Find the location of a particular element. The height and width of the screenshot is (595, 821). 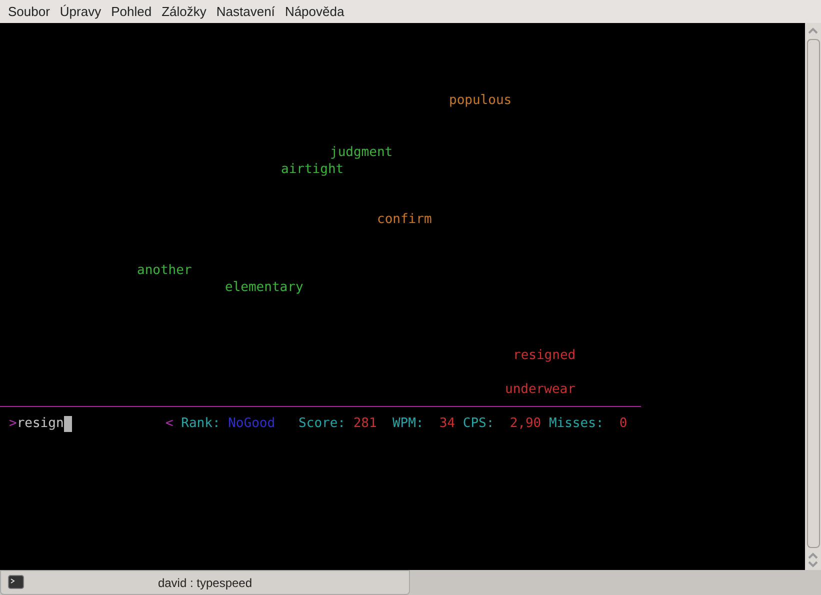

falling-word: another is located at coordinates (164, 271).